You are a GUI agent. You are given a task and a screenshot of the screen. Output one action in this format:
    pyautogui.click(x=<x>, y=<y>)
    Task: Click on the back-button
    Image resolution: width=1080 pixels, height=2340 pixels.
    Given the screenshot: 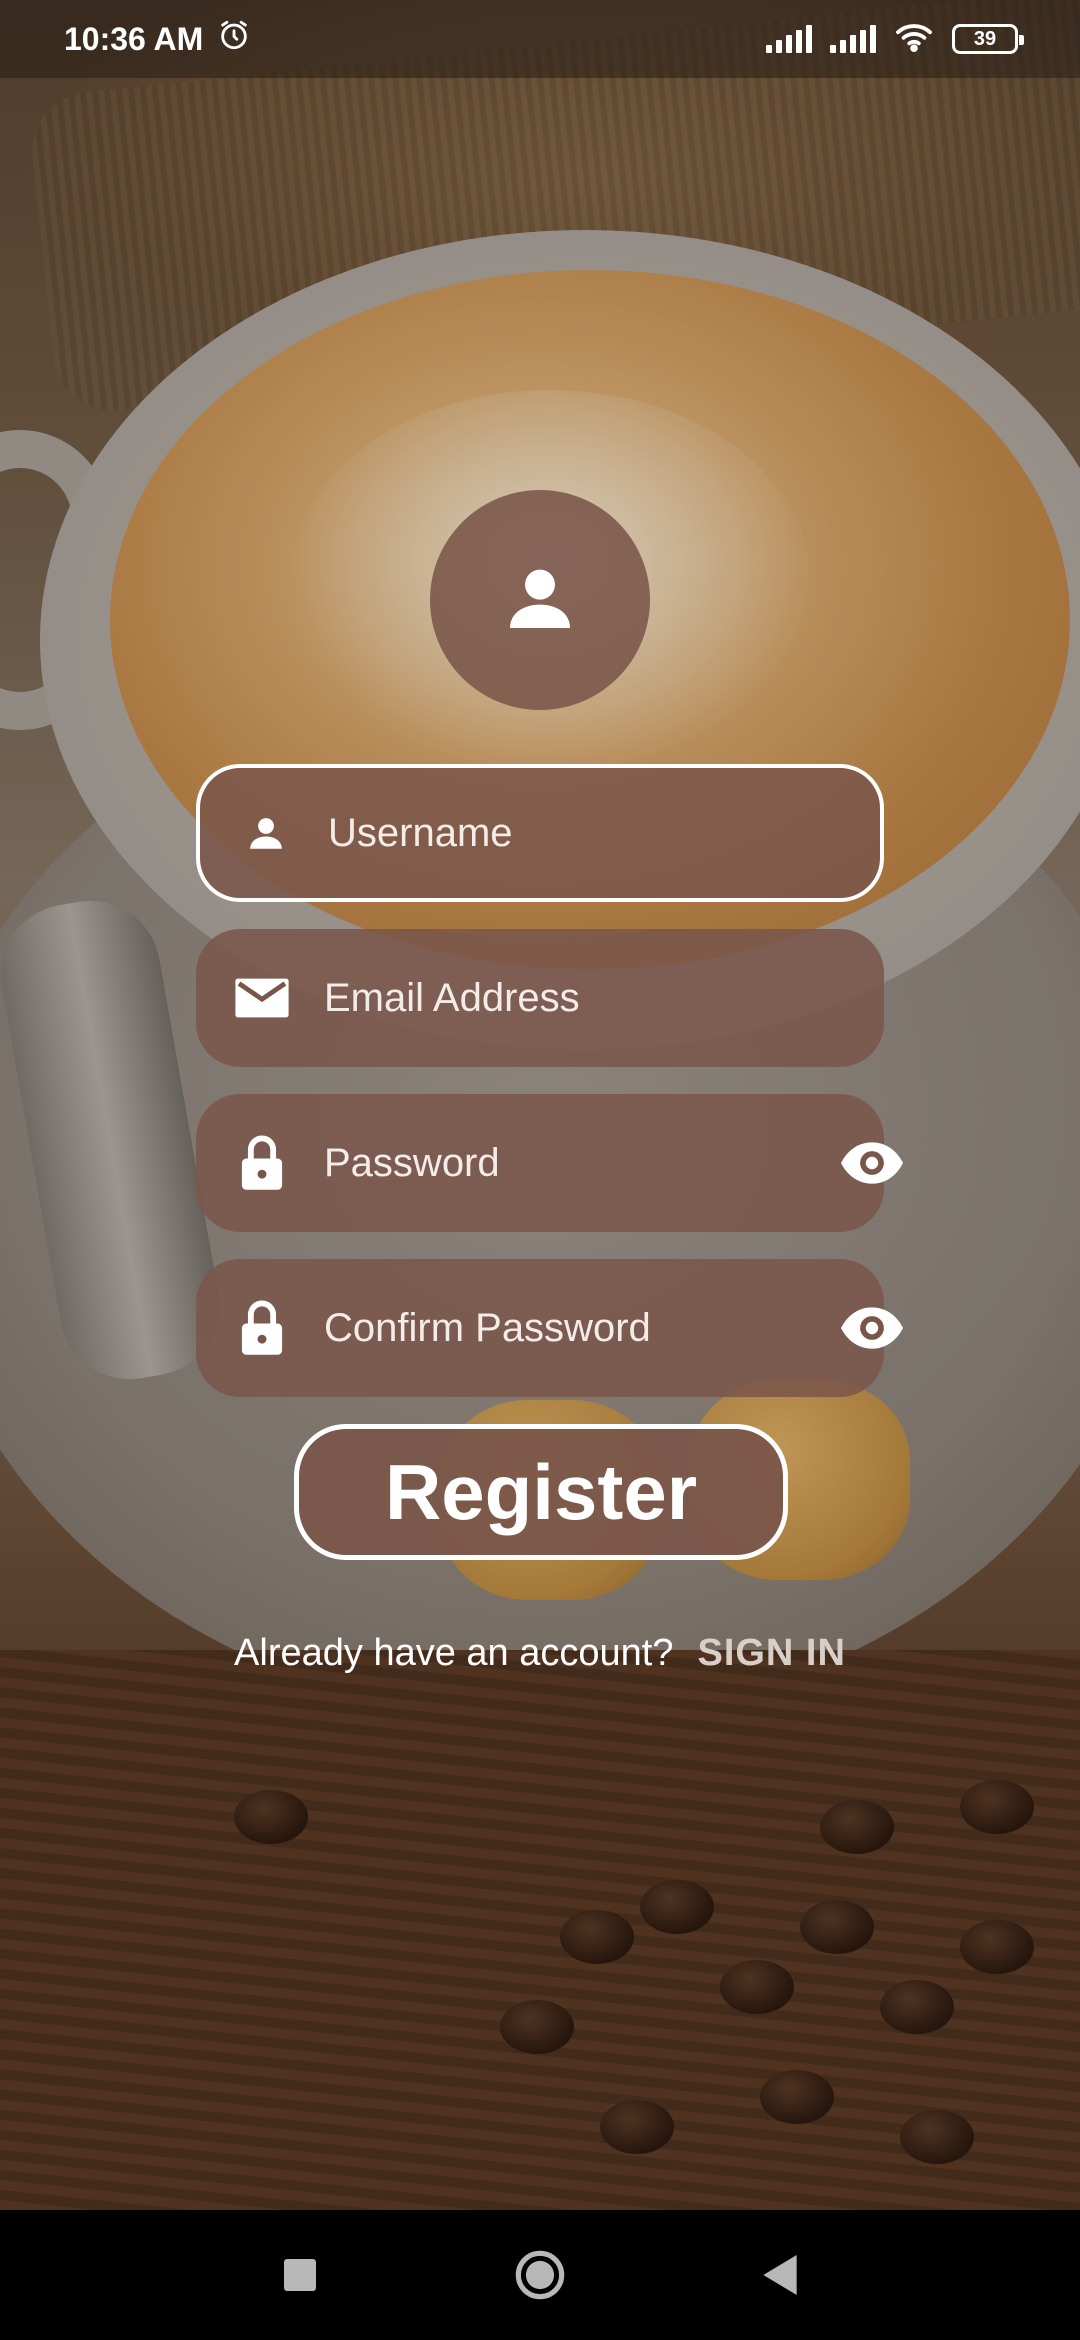 What is the action you would take?
    pyautogui.click(x=780, y=2275)
    